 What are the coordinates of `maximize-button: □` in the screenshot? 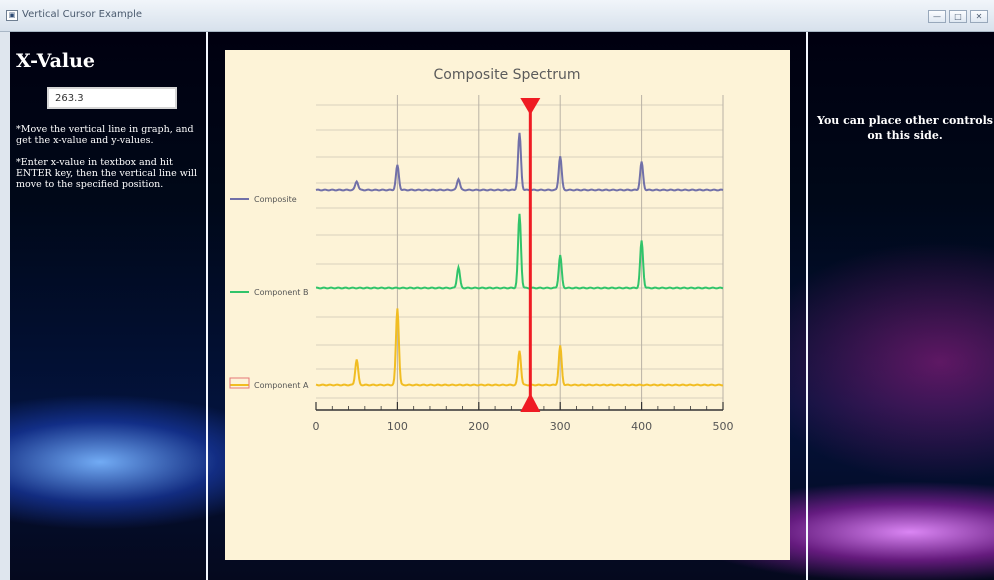 It's located at (958, 16).